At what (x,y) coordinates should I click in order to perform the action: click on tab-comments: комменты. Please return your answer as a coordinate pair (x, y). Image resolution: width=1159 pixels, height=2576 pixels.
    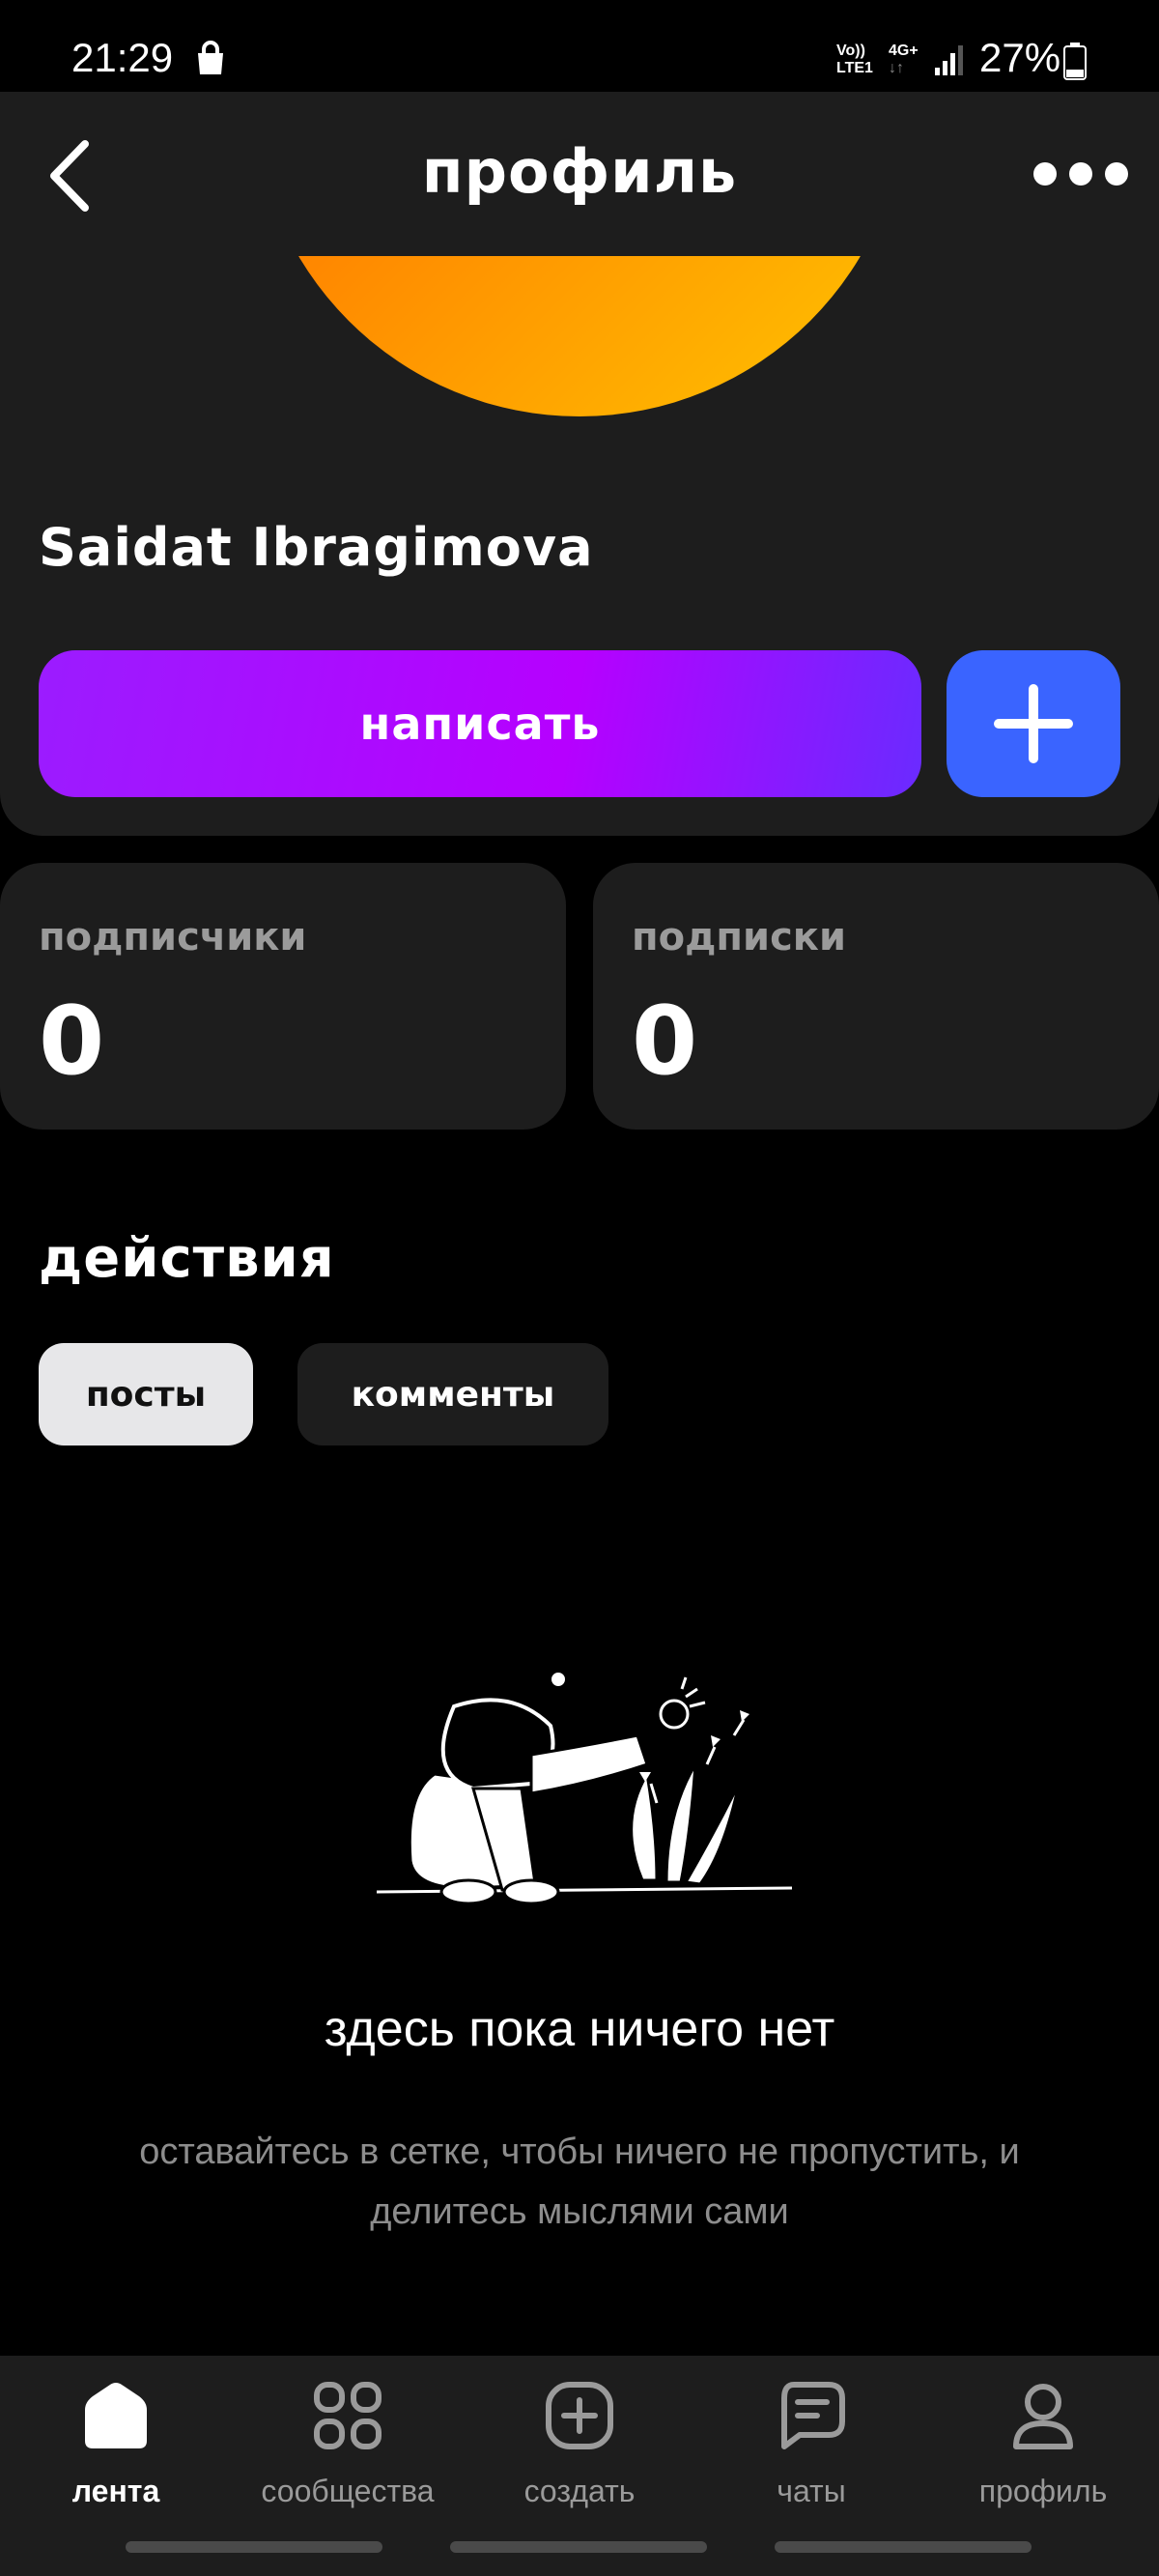
    Looking at the image, I should click on (452, 1394).